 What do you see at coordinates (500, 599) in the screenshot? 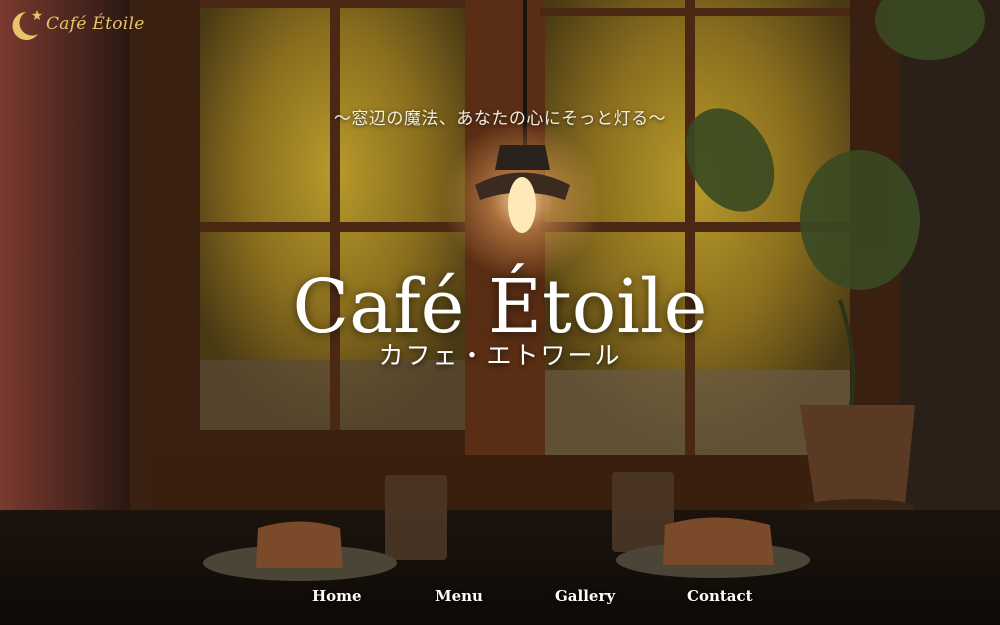
I see `main-nav: Home Menu Gallery Contact` at bounding box center [500, 599].